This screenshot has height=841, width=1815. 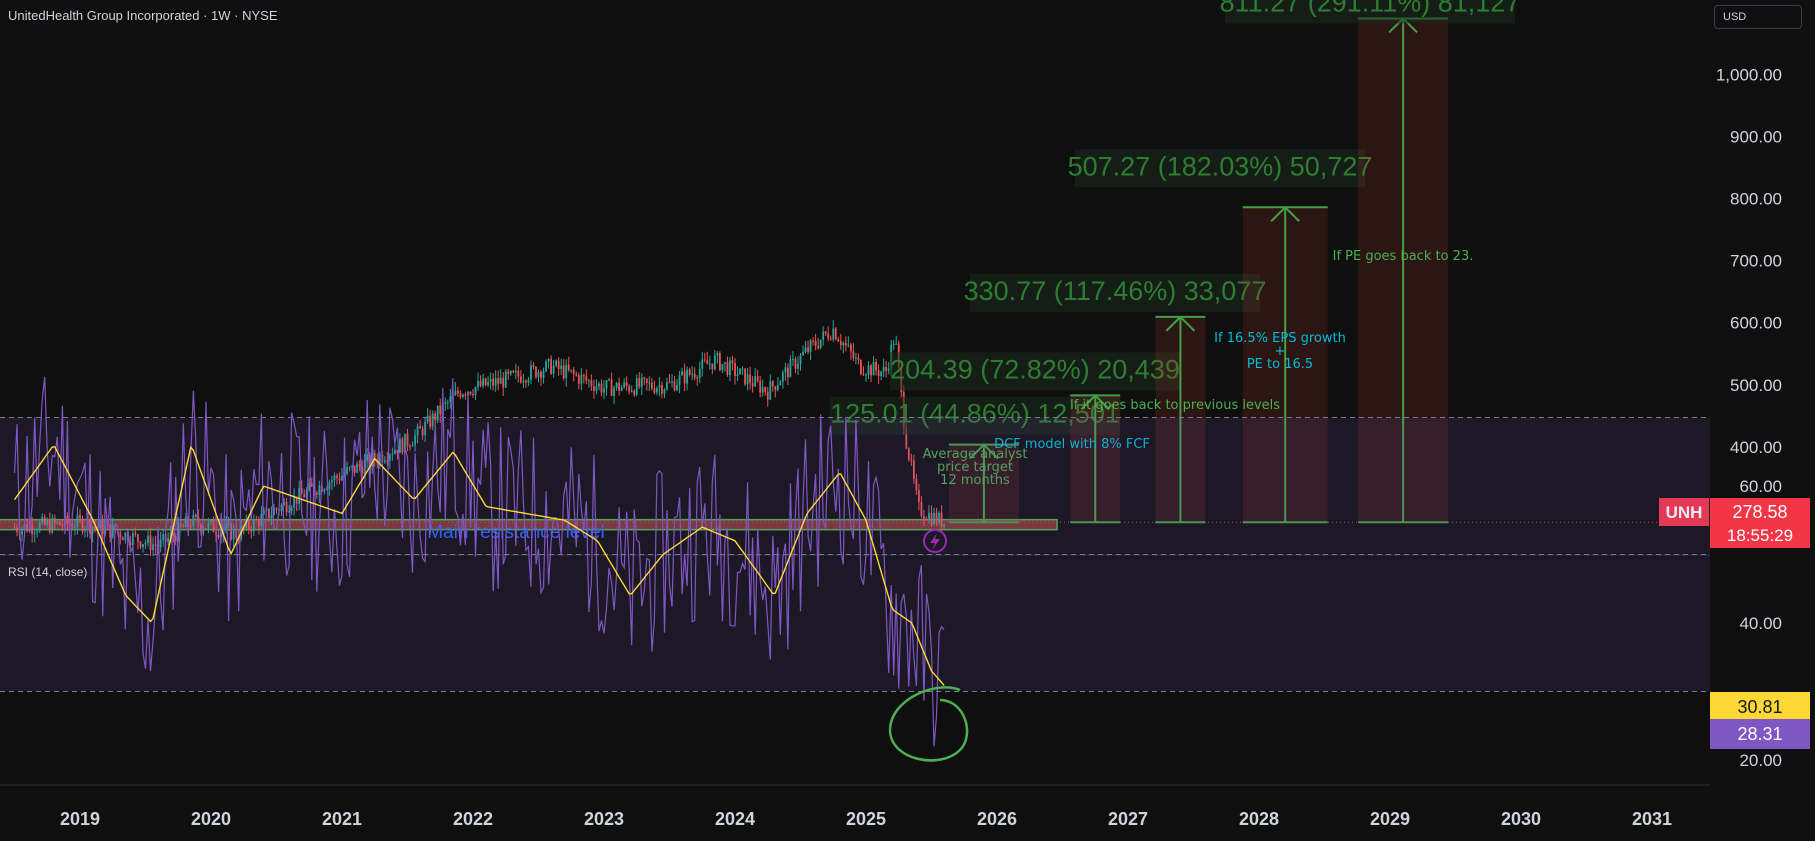 What do you see at coordinates (1390, 819) in the screenshot?
I see `time-tick-label: 2029` at bounding box center [1390, 819].